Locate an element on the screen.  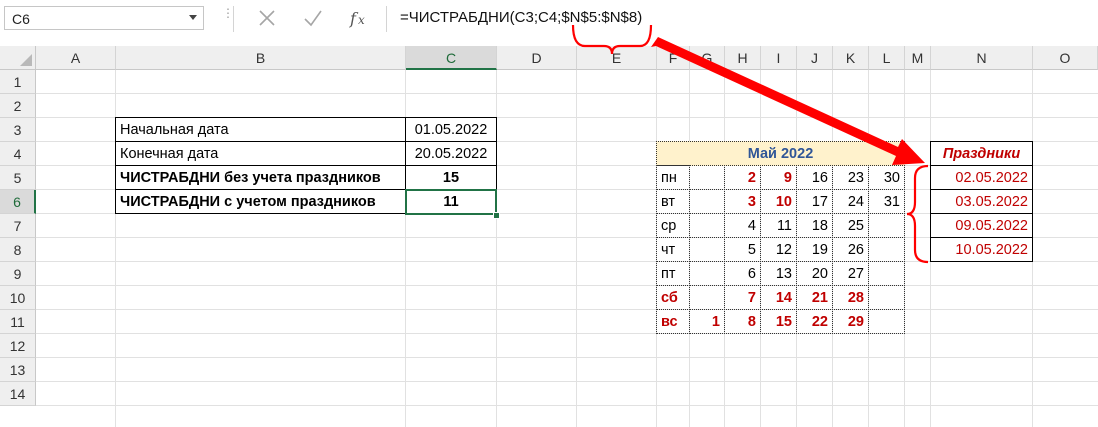
holidays-brace is located at coordinates (917, 214).